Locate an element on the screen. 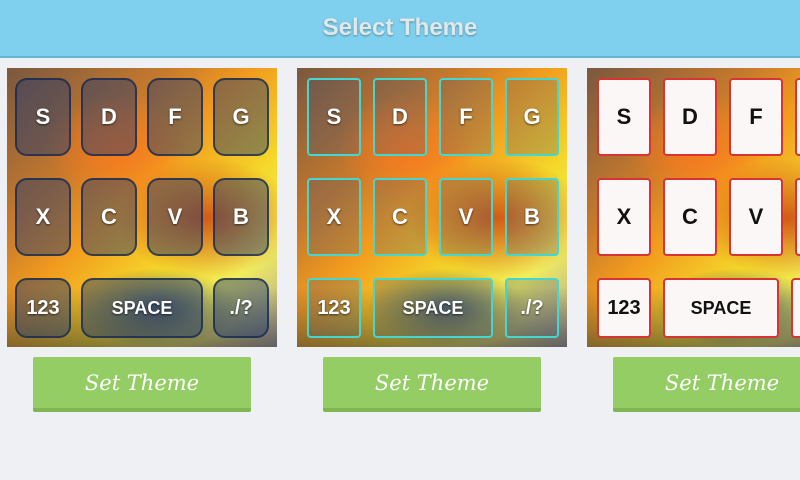 This screenshot has width=800, height=480. page-title: Select Theme is located at coordinates (400, 27).